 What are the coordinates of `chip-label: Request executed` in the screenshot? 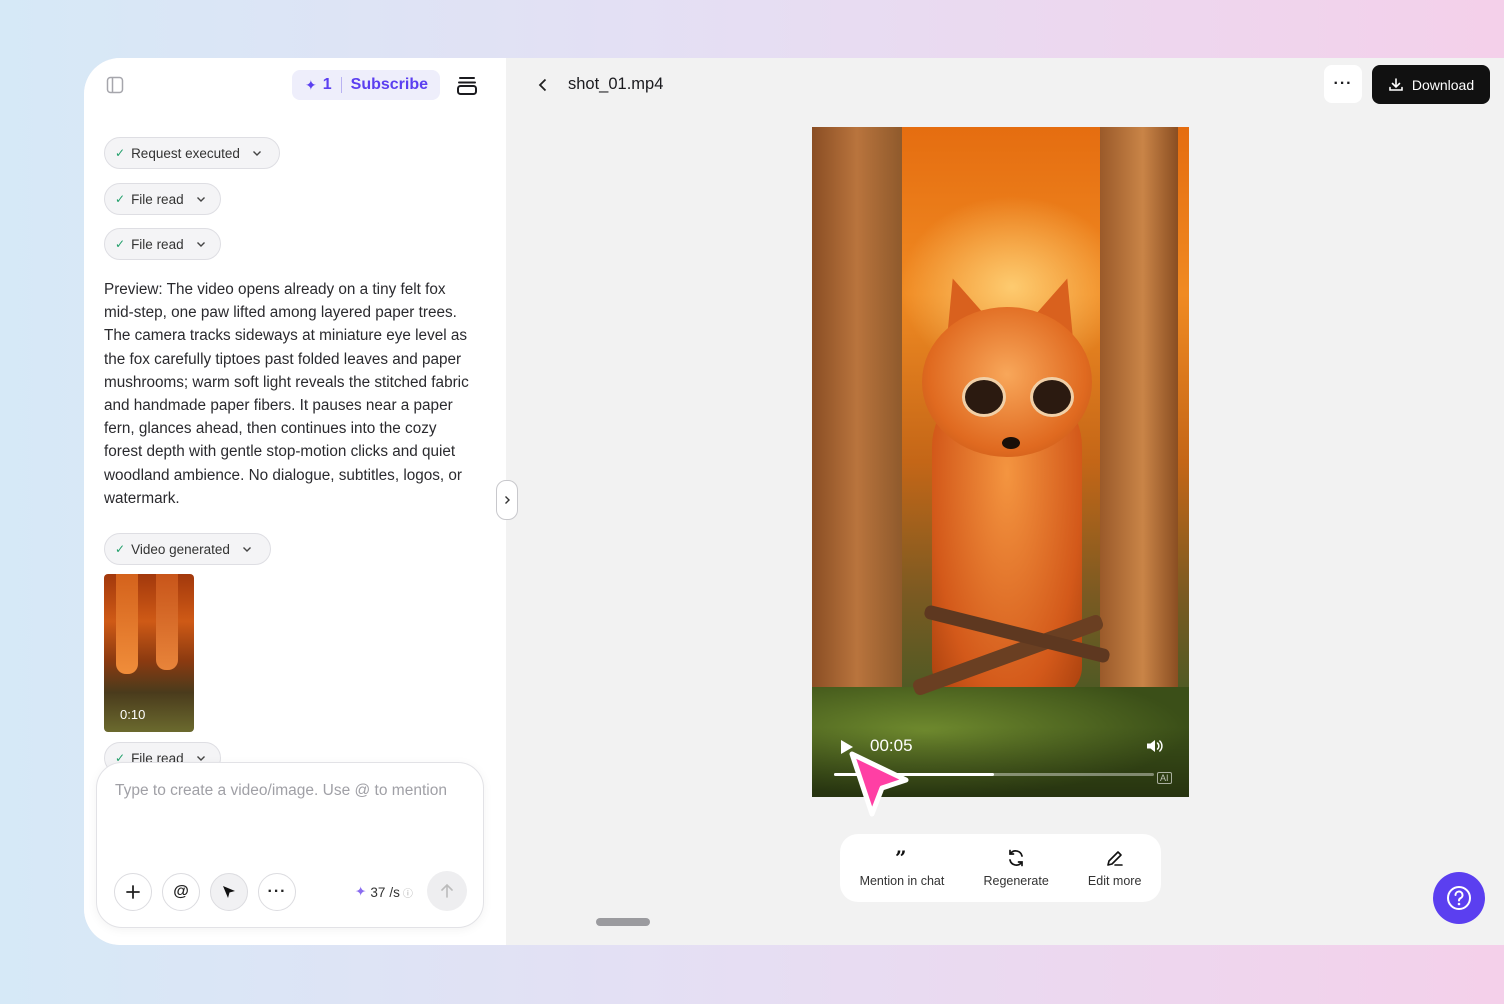 It's located at (185, 153).